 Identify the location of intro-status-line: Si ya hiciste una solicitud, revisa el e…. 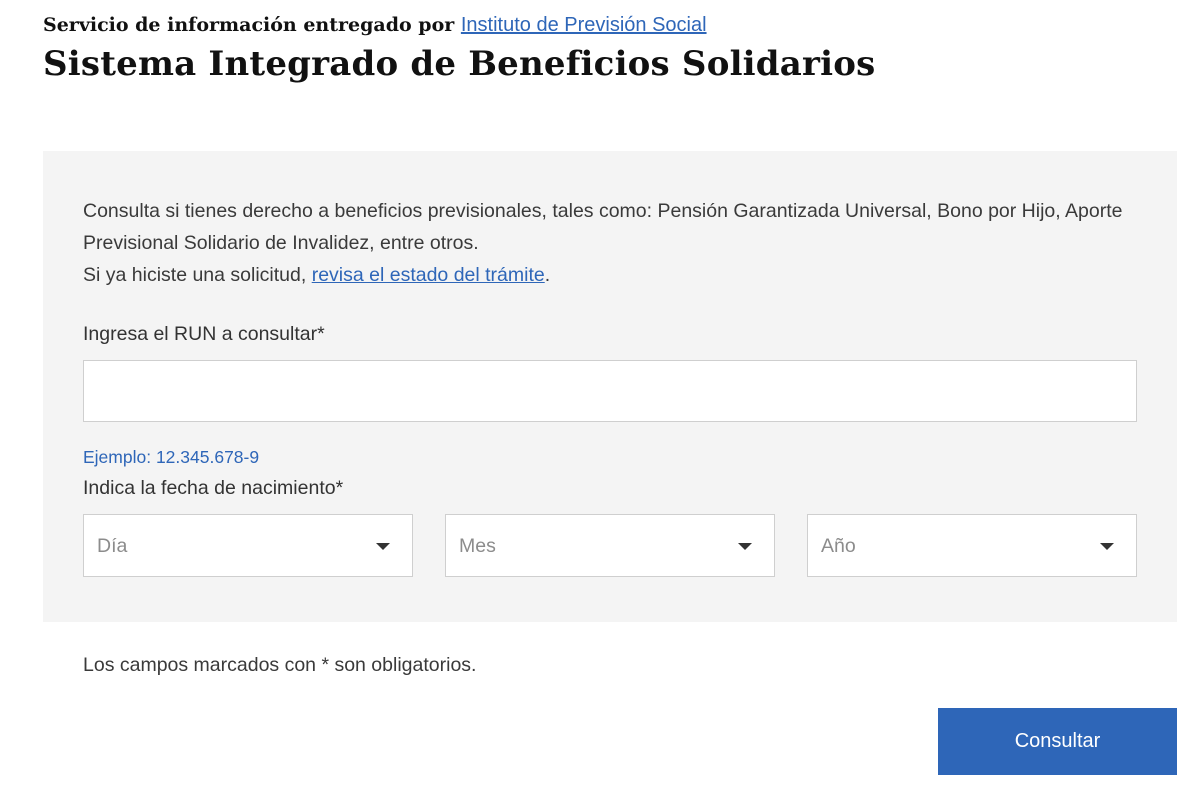
(613, 275).